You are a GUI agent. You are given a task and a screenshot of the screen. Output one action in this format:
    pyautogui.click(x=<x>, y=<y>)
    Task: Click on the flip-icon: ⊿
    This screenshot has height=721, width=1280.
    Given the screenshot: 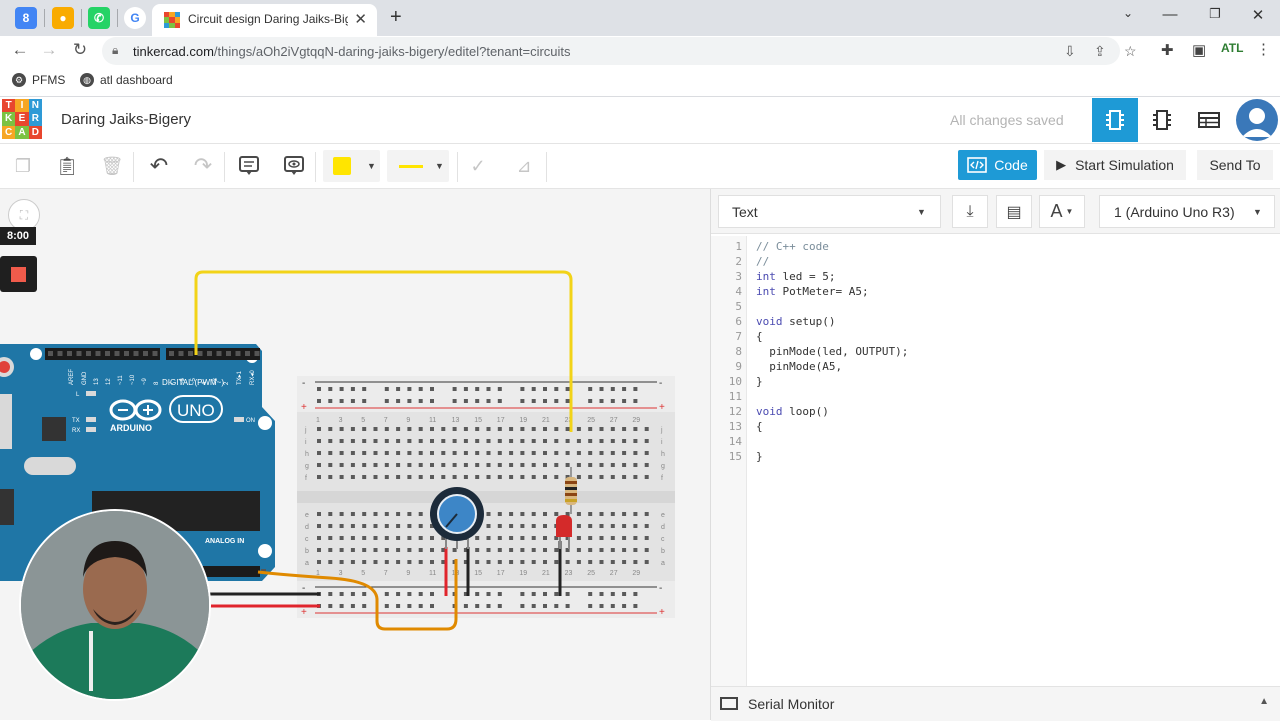 What is the action you would take?
    pyautogui.click(x=524, y=166)
    